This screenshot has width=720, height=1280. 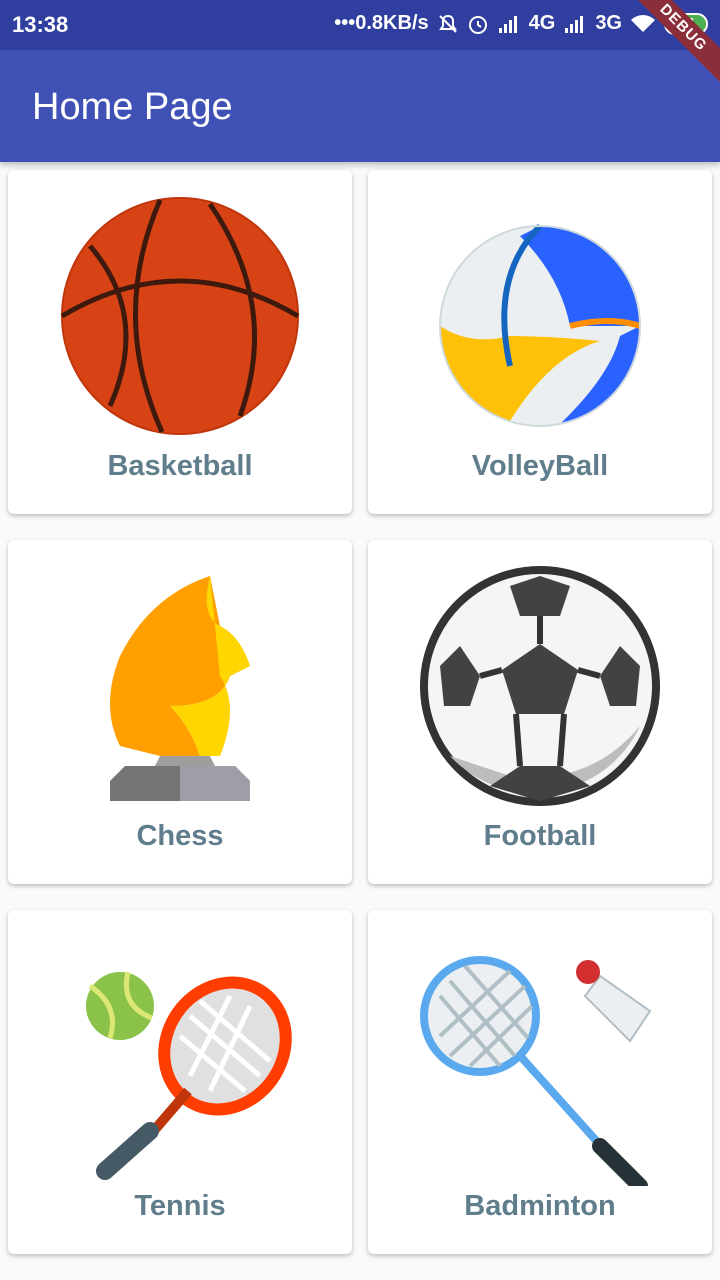 I want to click on notifications-off-icon, so click(x=448, y=24).